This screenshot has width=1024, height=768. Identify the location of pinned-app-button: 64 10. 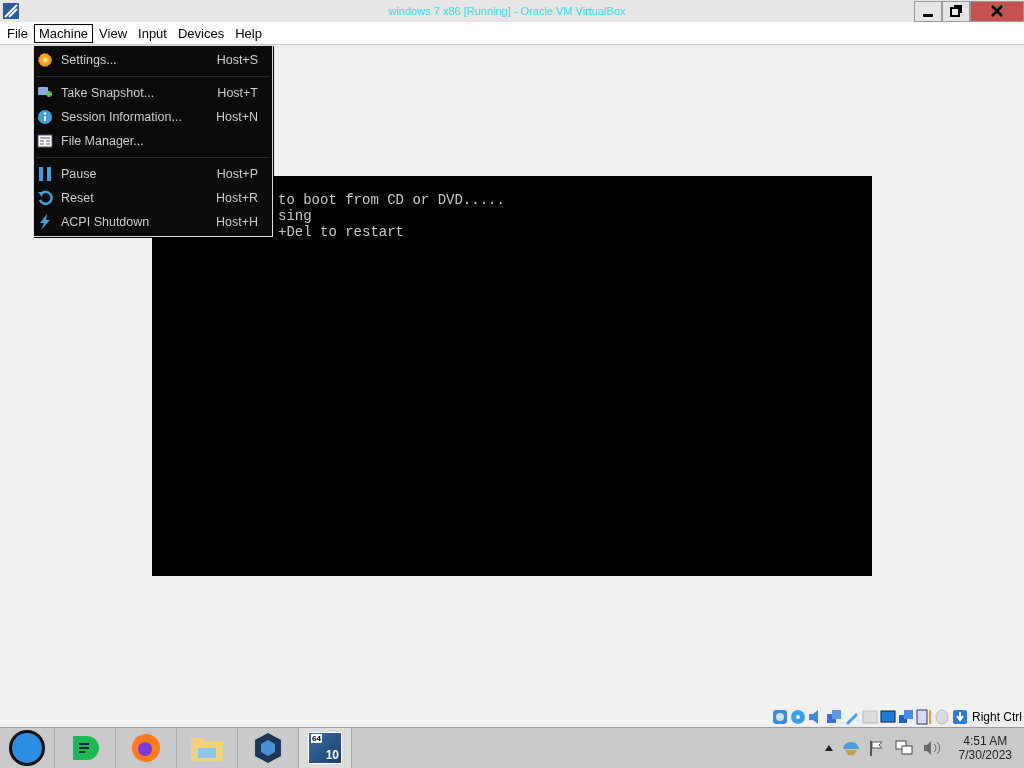
(325, 748).